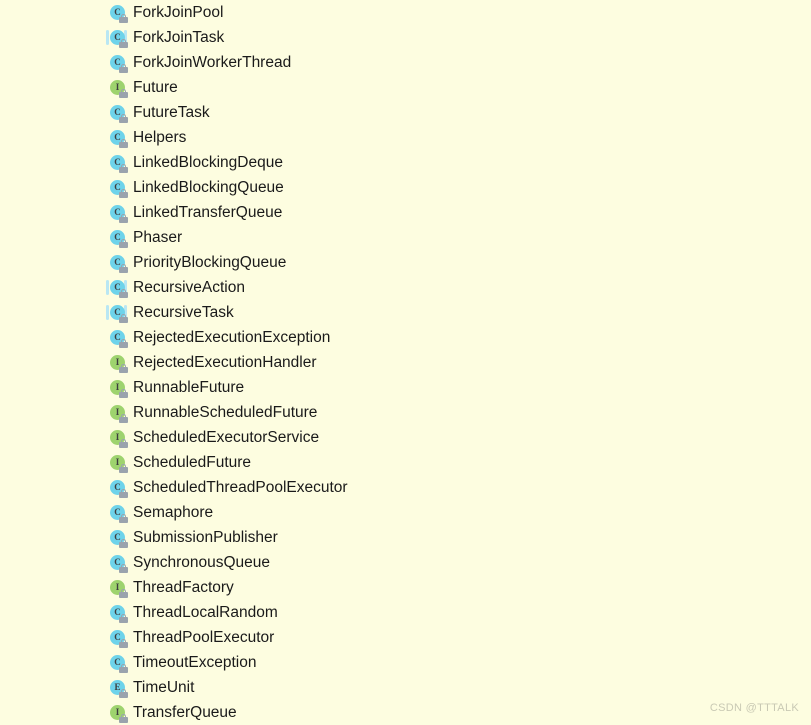 Image resolution: width=811 pixels, height=725 pixels. I want to click on list-item-label: ForkJoinWorkerThread, so click(212, 62).